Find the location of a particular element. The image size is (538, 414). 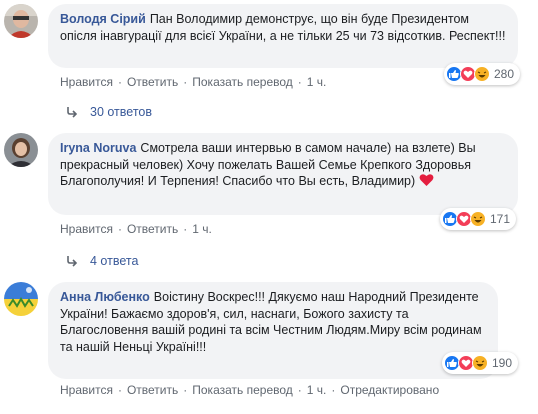

view-replies-link: 30 ответов is located at coordinates (109, 112).